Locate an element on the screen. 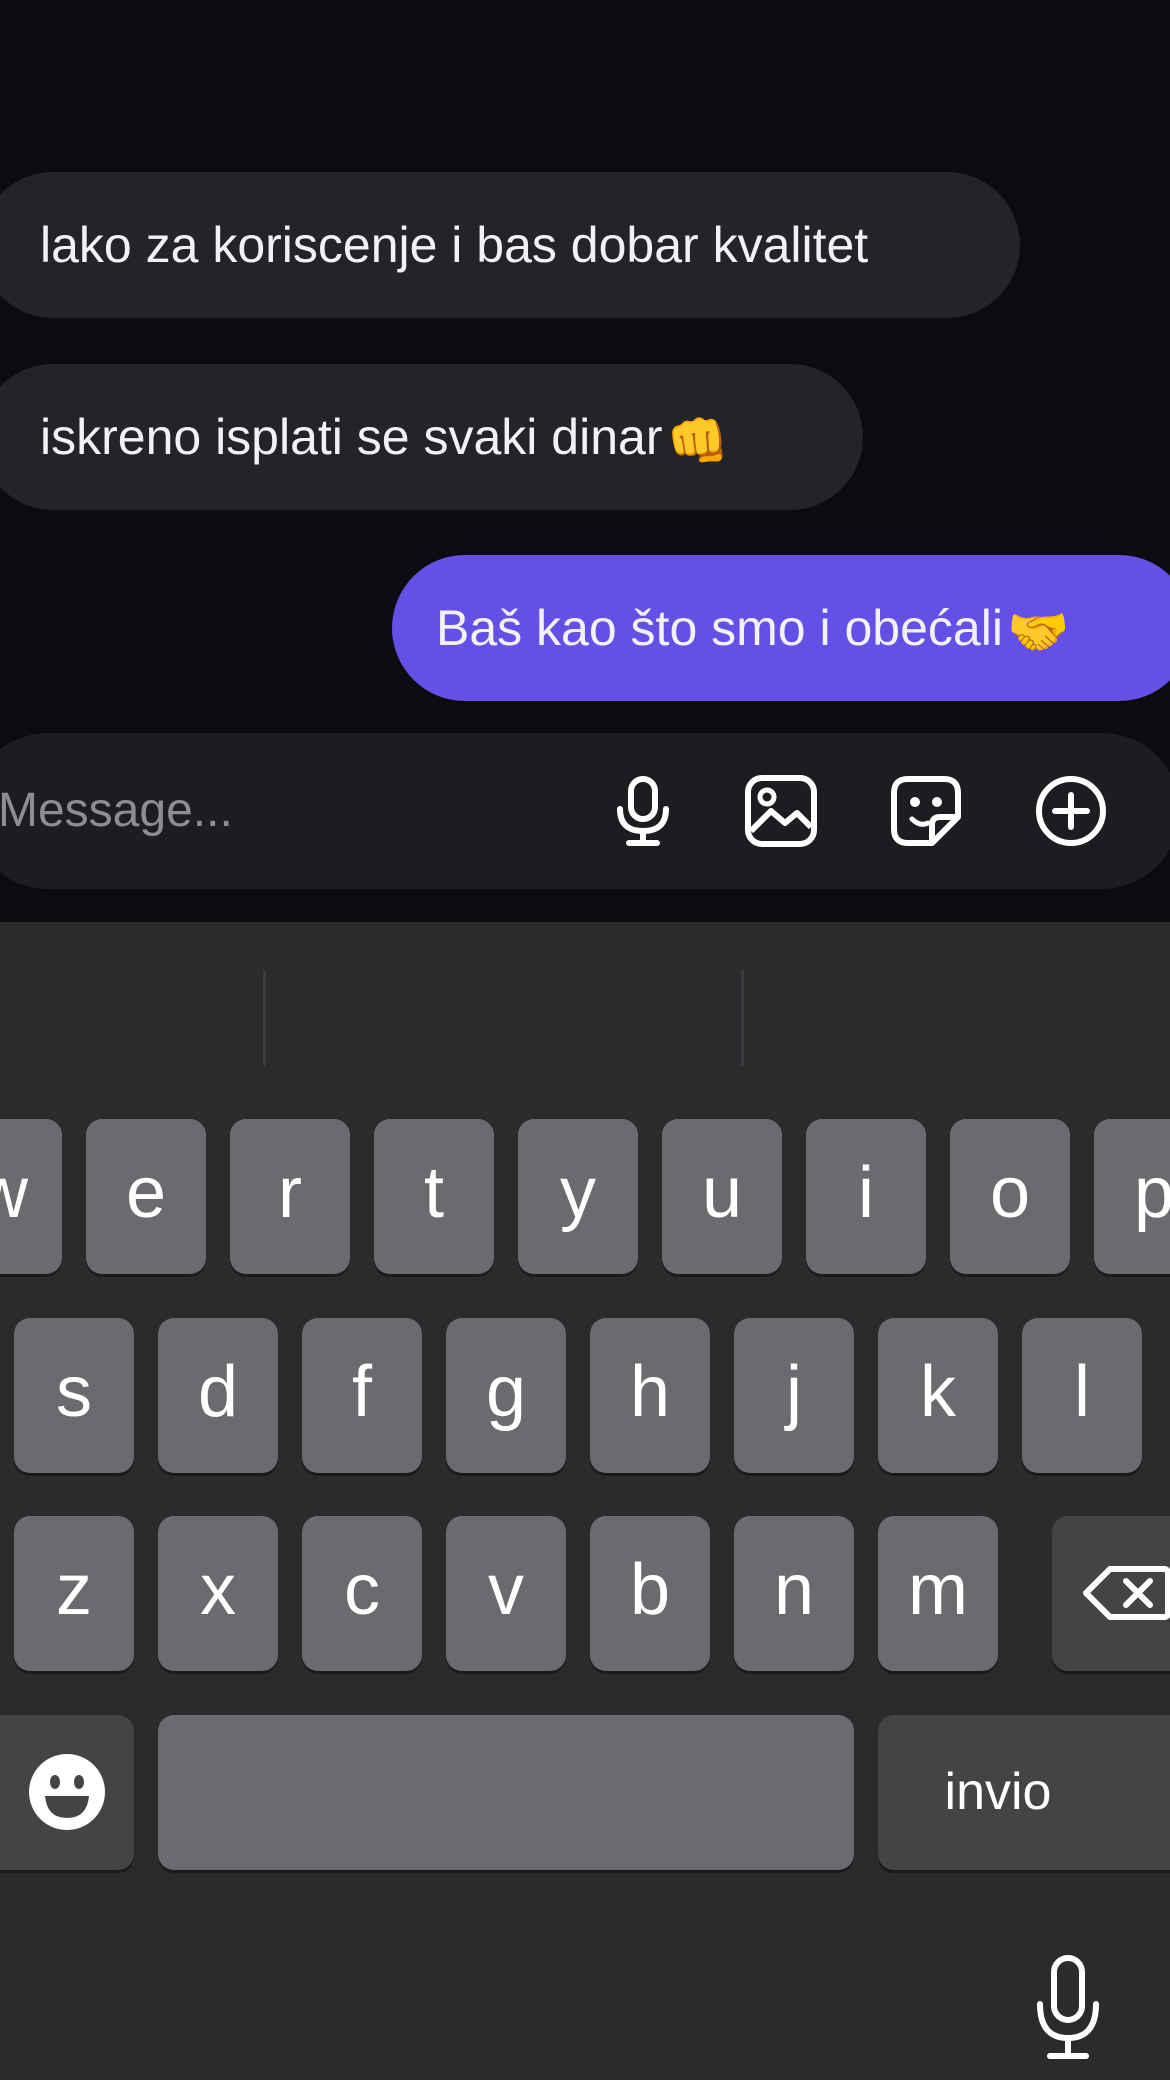 The width and height of the screenshot is (1170, 2080). incoming-message: iskreno isplati se svaki dinar👊 is located at coordinates (431, 437).